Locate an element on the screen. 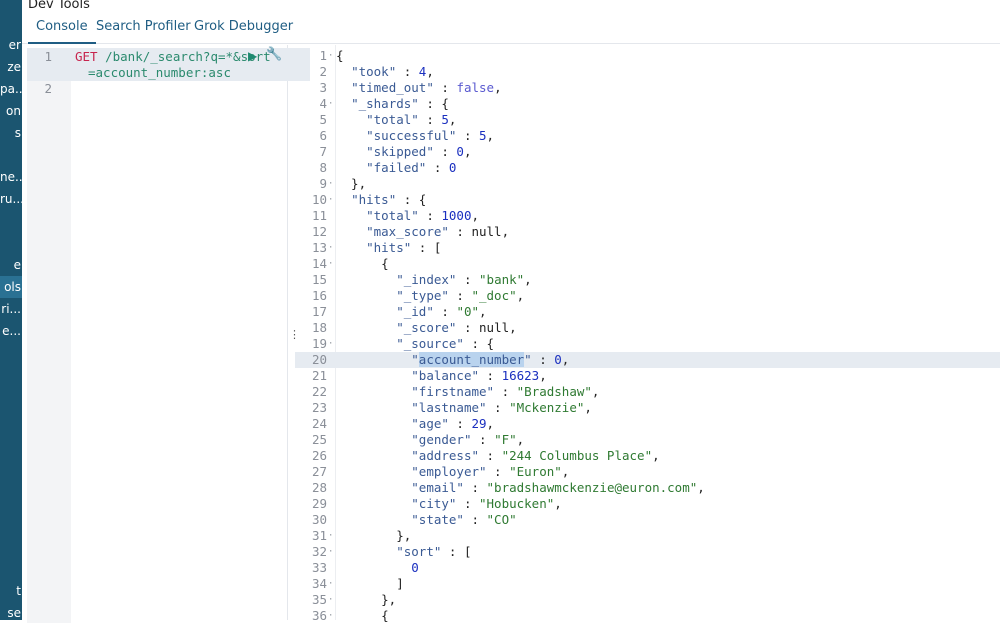 This screenshot has width=1000, height=624. response-line: 0 is located at coordinates (415, 567).